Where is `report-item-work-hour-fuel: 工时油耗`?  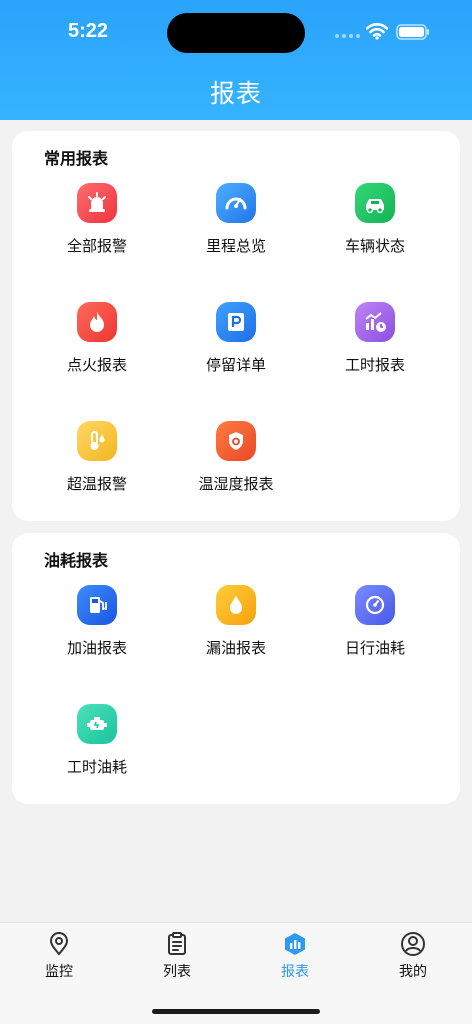 report-item-work-hour-fuel: 工时油耗 is located at coordinates (97, 749).